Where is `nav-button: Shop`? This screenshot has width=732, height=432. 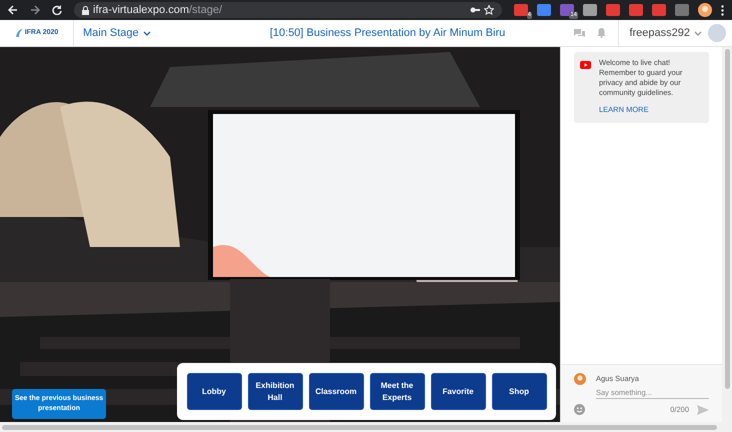
nav-button: Shop is located at coordinates (519, 391).